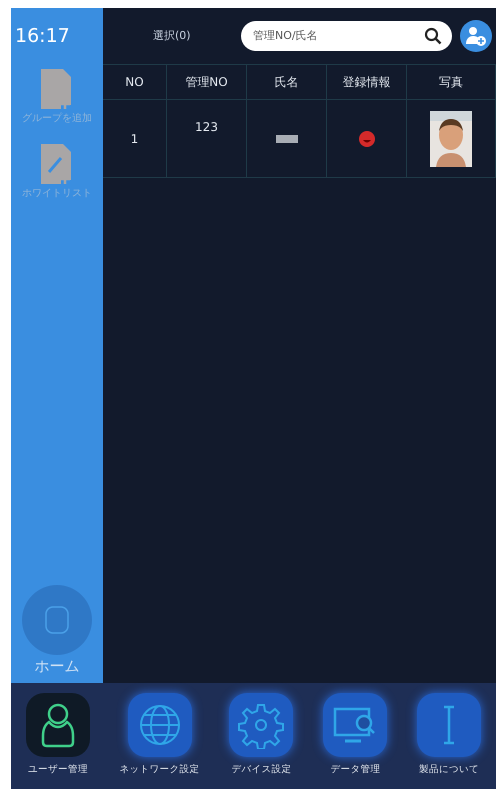  Describe the element at coordinates (207, 139) in the screenshot. I see `table-cell: 123` at that location.